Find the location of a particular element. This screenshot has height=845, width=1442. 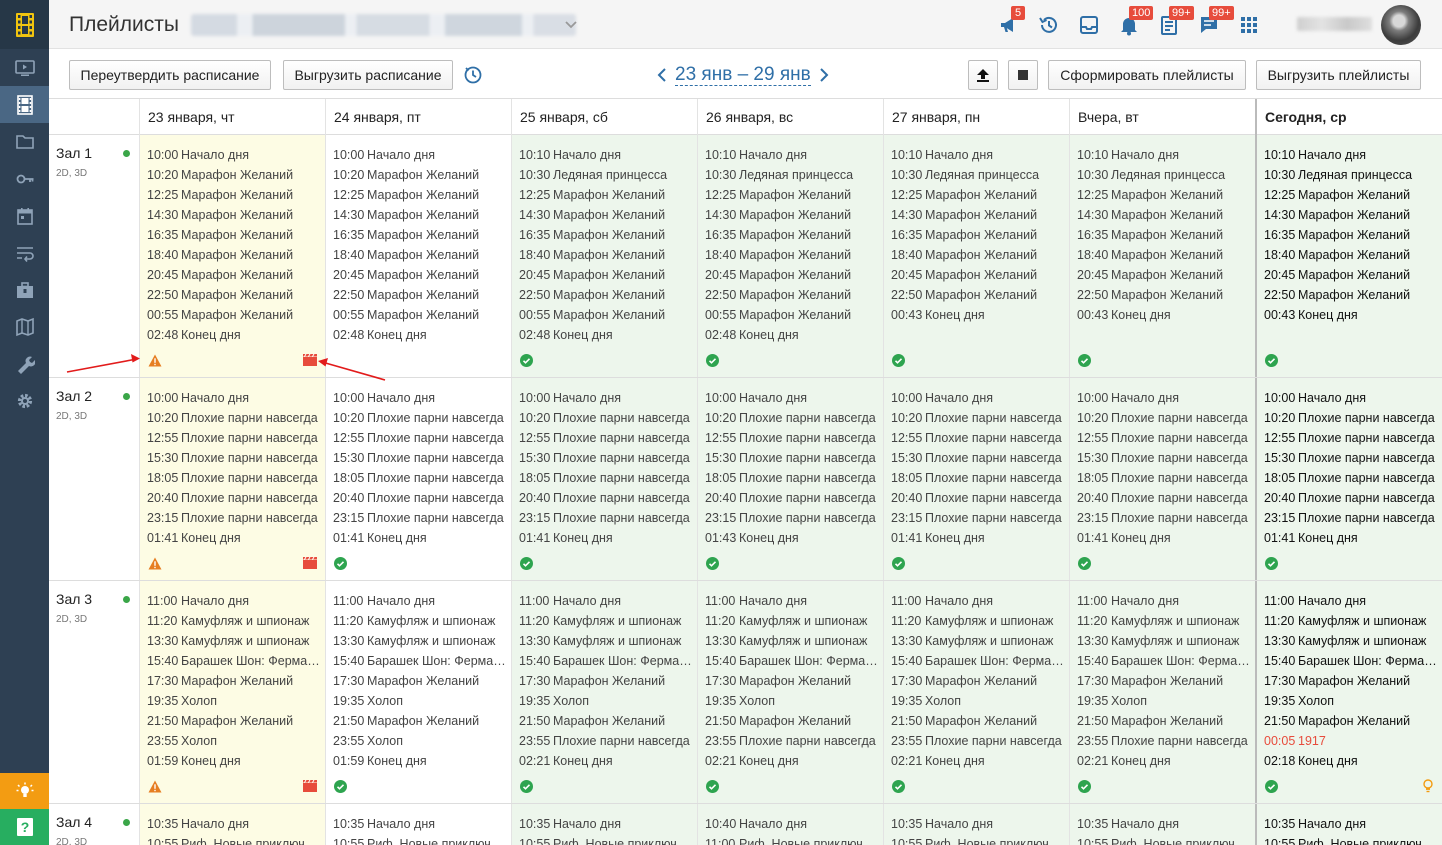

playlist-entry: 23:55 Холоп is located at coordinates (420, 741).